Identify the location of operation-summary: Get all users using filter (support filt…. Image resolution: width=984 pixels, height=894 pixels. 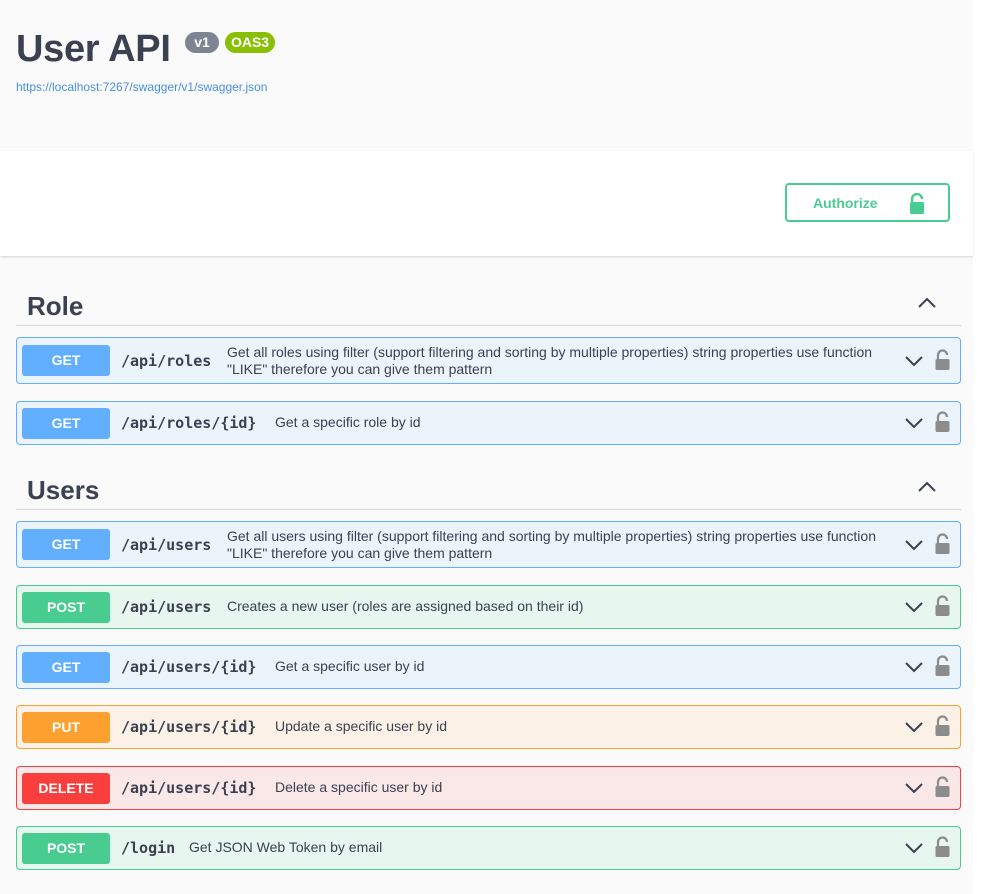
(551, 544).